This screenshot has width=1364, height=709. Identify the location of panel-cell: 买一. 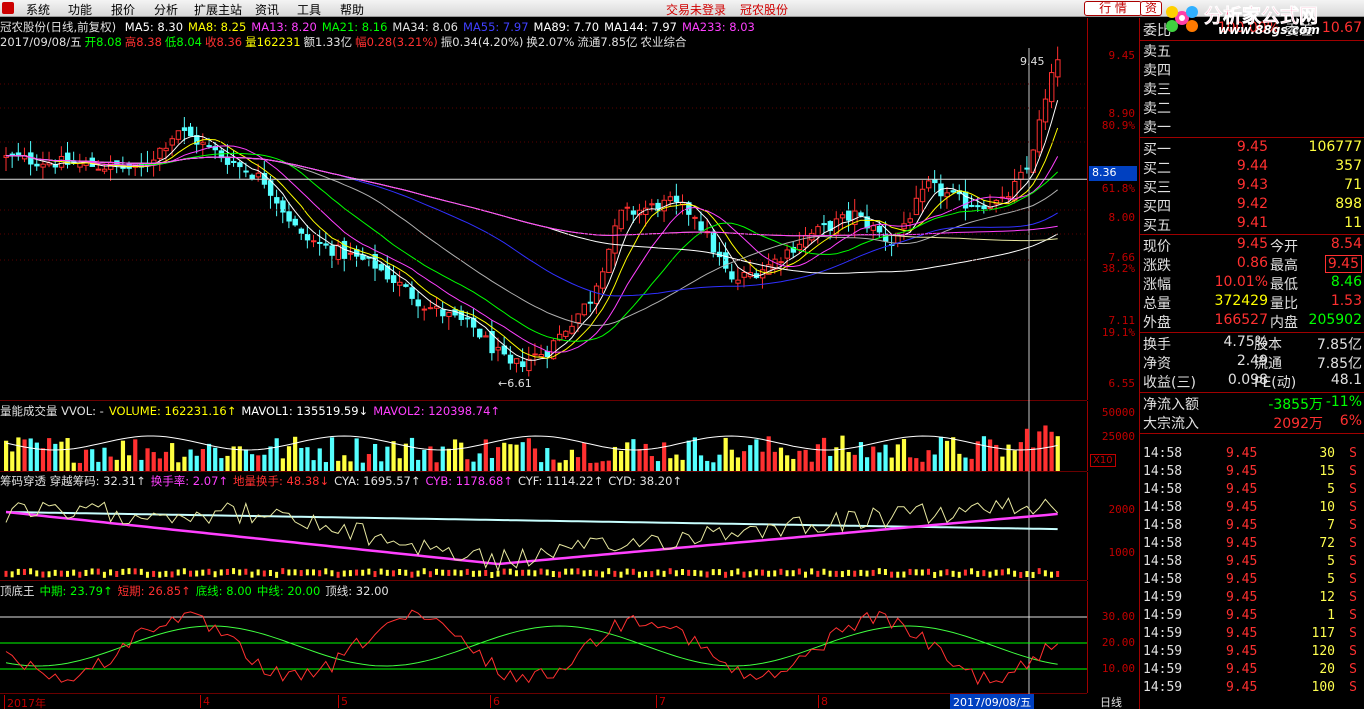
(1157, 150).